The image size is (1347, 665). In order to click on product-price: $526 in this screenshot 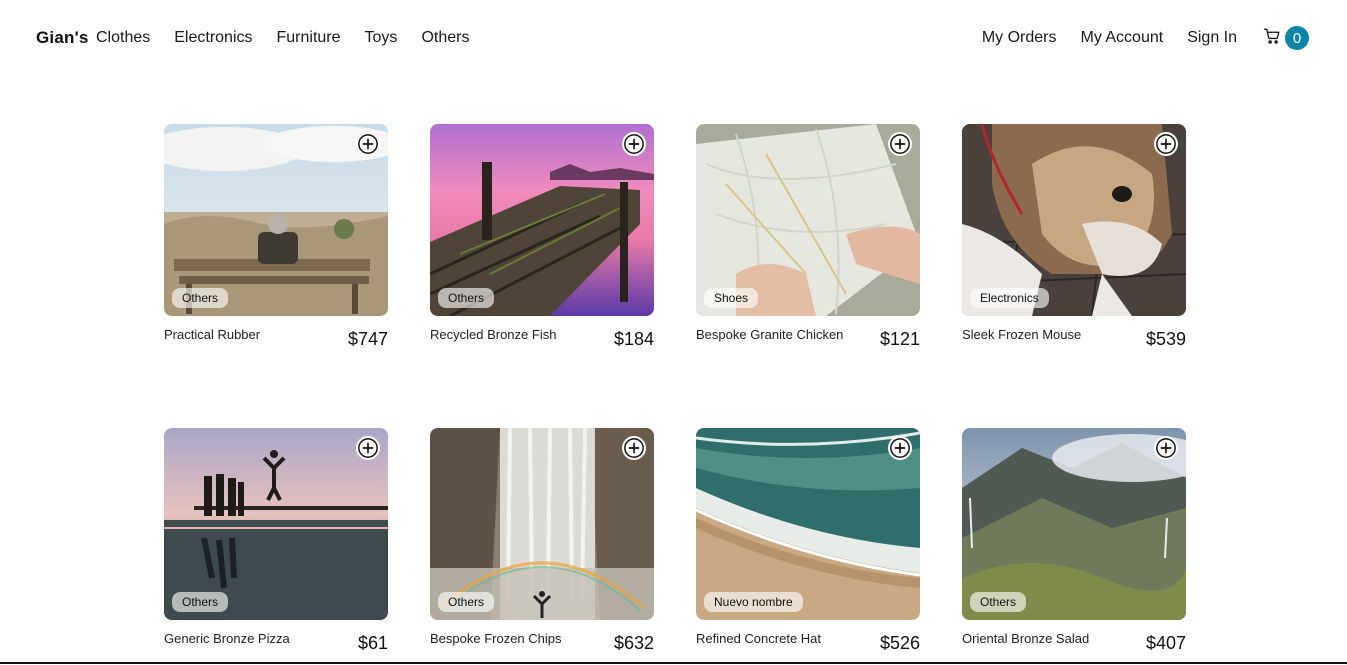, I will do `click(899, 643)`.